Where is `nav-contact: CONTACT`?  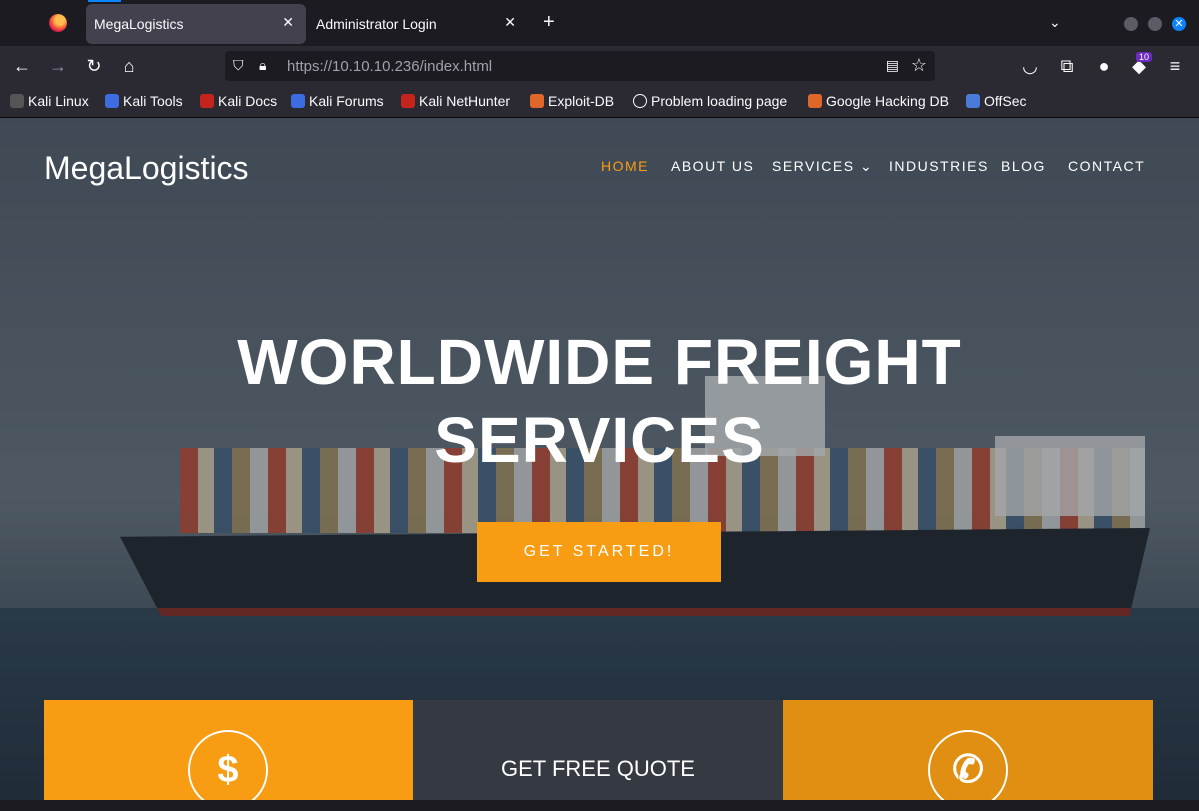
nav-contact: CONTACT is located at coordinates (1106, 166).